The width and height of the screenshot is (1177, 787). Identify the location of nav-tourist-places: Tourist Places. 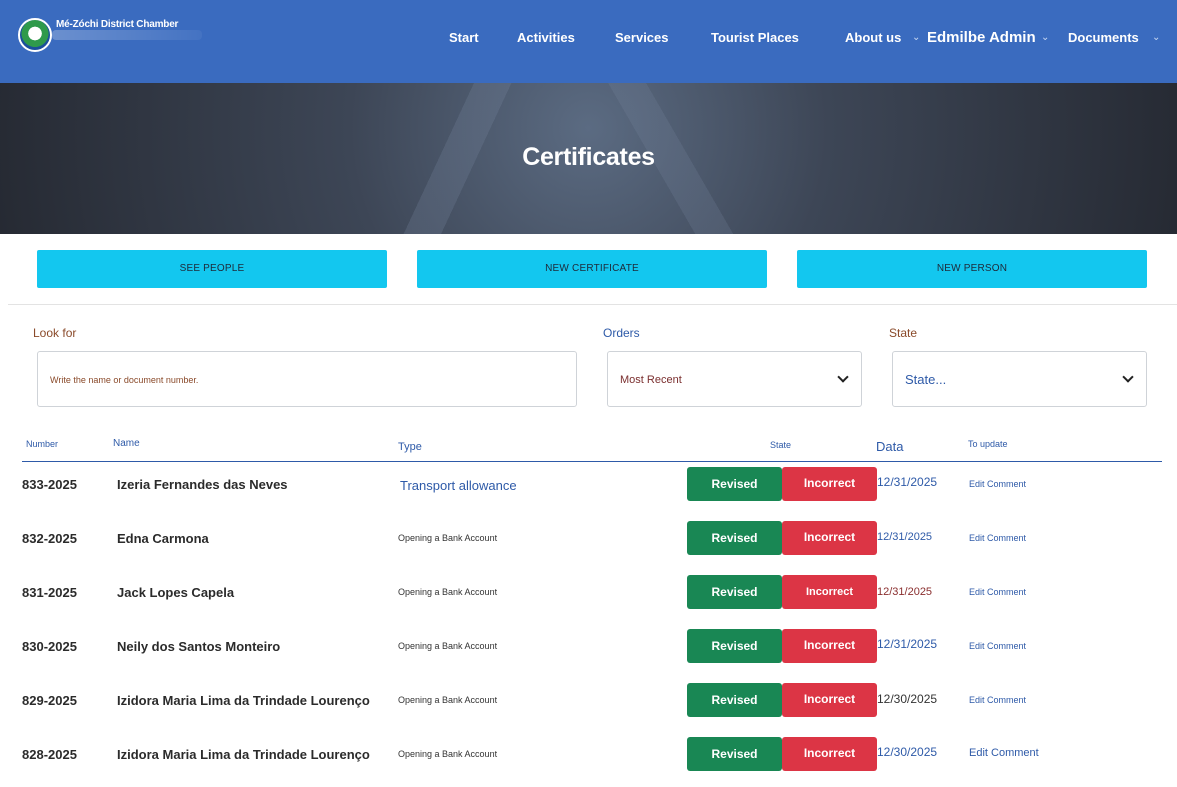
(755, 37).